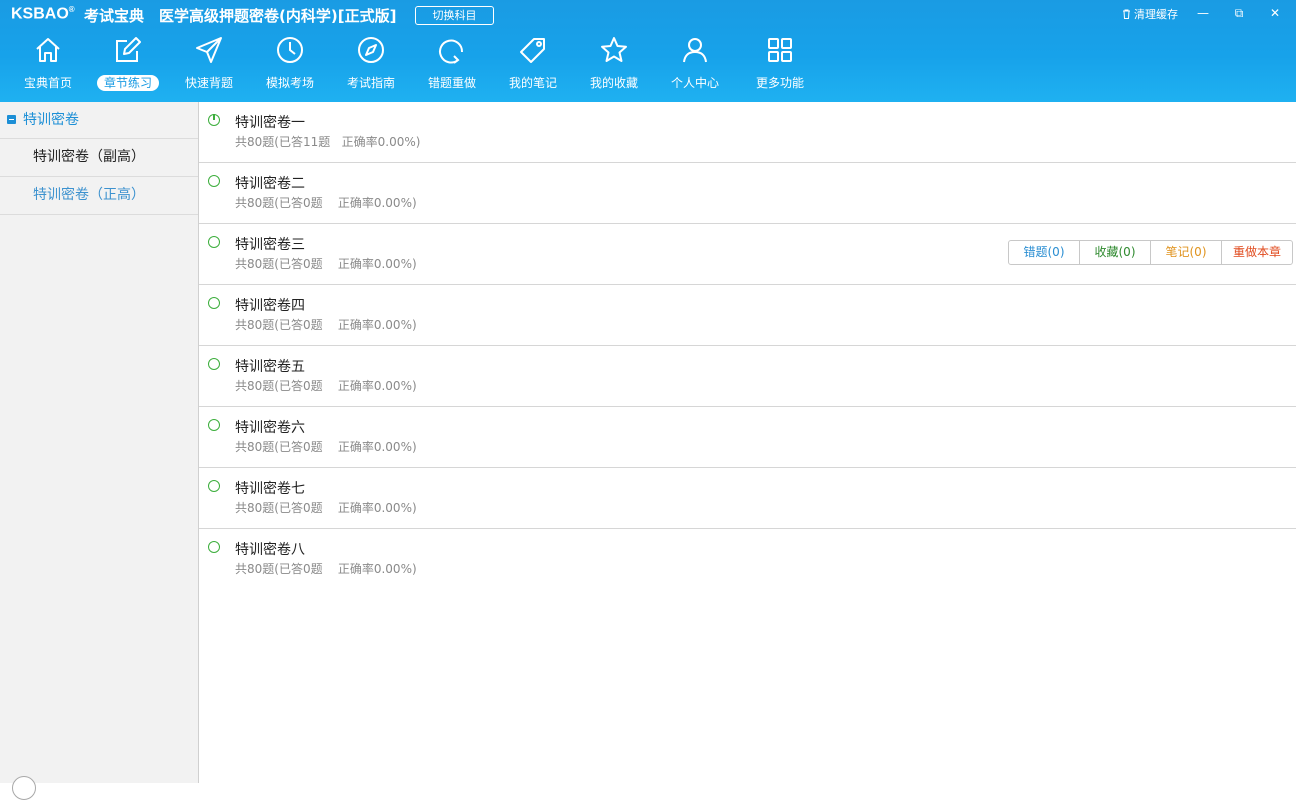 The height and width of the screenshot is (800, 1296). What do you see at coordinates (747, 193) in the screenshot?
I see `list-item: 特训密卷二 共80题(已答0题 正确率0.00%)` at bounding box center [747, 193].